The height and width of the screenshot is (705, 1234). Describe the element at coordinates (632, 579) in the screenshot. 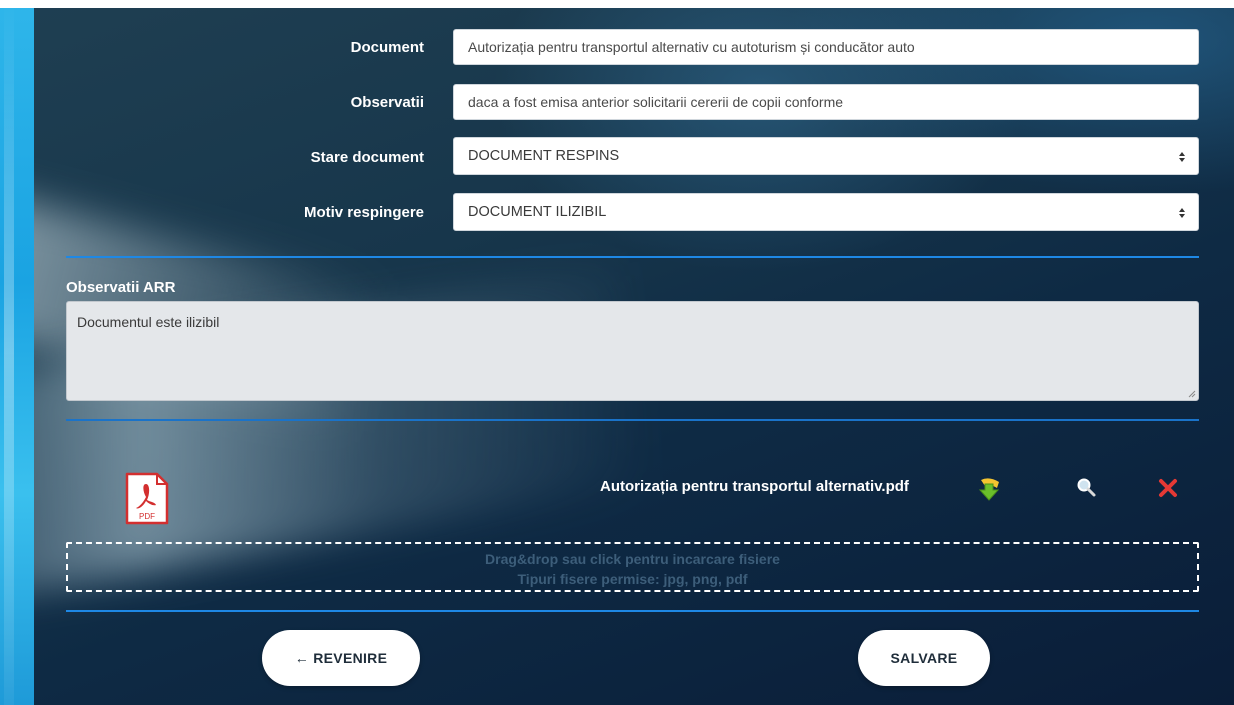

I see `dropzone-allowed-types: Tipuri fisere permise: jpg, png, pdf` at that location.